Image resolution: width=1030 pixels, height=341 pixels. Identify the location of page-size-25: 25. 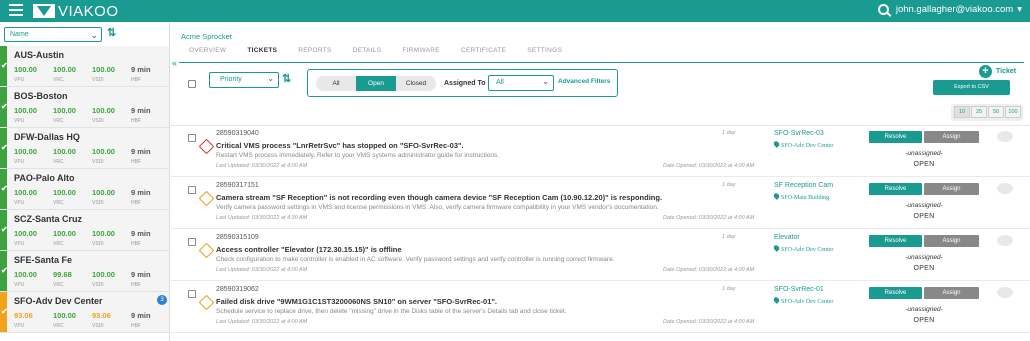
(979, 112).